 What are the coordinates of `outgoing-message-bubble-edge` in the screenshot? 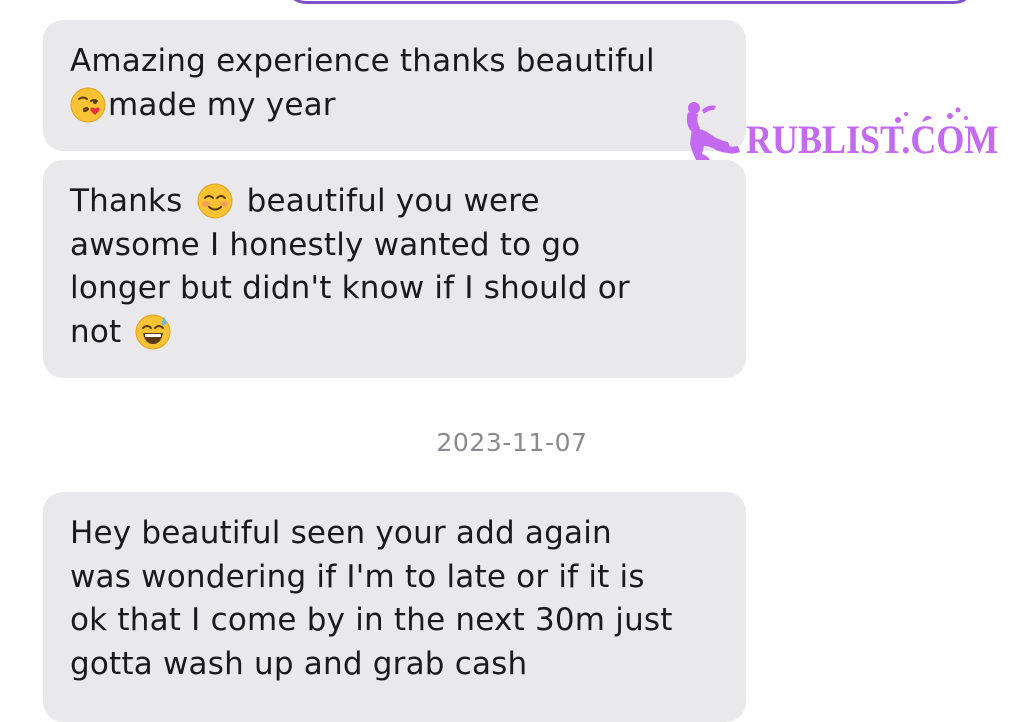 It's located at (630, 2).